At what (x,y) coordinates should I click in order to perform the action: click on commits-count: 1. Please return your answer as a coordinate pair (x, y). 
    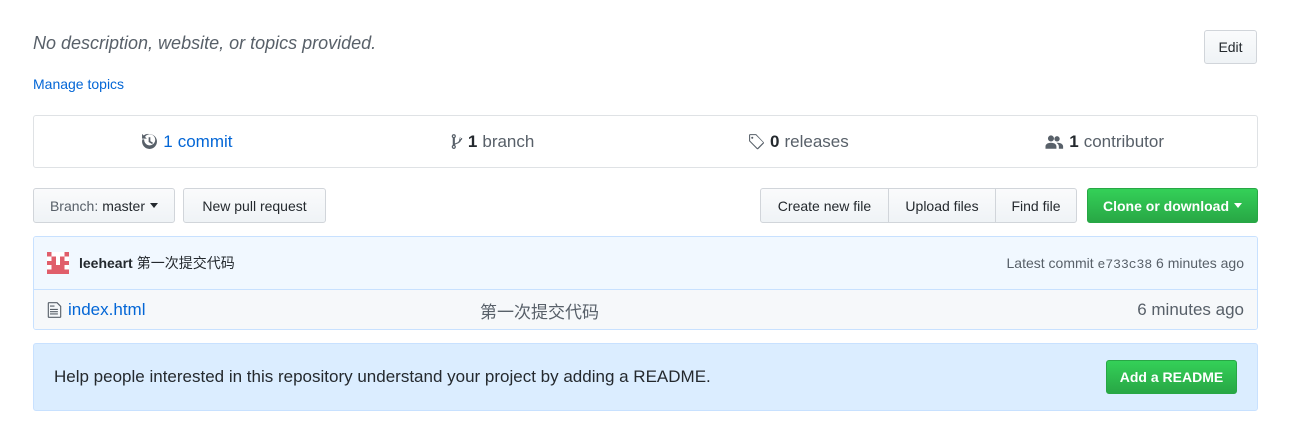
    Looking at the image, I should click on (168, 141).